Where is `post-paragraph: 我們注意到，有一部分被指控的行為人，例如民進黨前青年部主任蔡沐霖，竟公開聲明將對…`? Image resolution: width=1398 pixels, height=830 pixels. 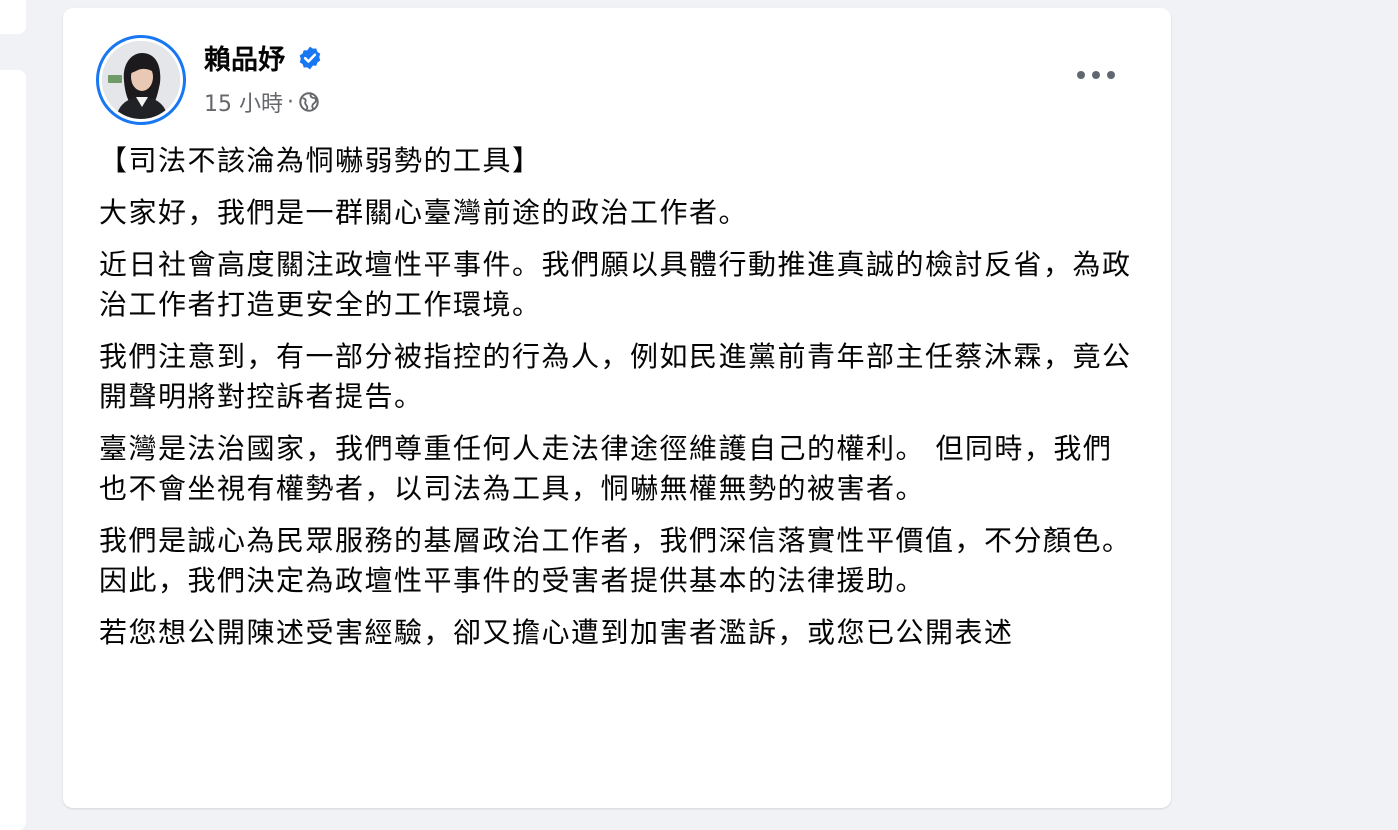 post-paragraph: 我們注意到，有一部分被指控的行為人，例如民進黨前青年部主任蔡沐霖，竟公開聲明將對… is located at coordinates (615, 376).